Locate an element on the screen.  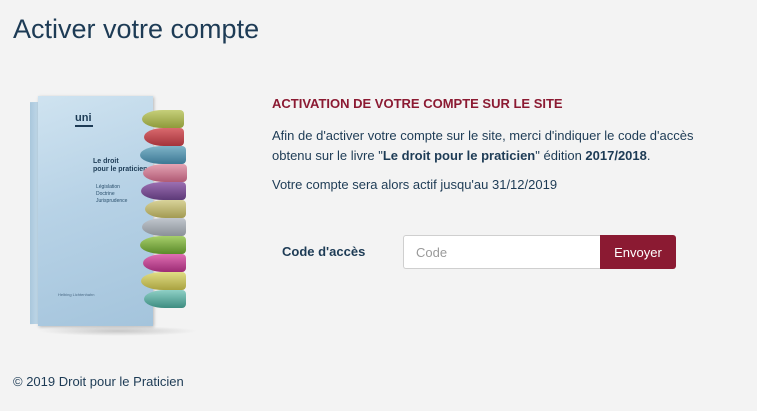
activation-heading: ACTIVATION DE VOTRE COMPTE SUR LE SITE is located at coordinates (417, 103).